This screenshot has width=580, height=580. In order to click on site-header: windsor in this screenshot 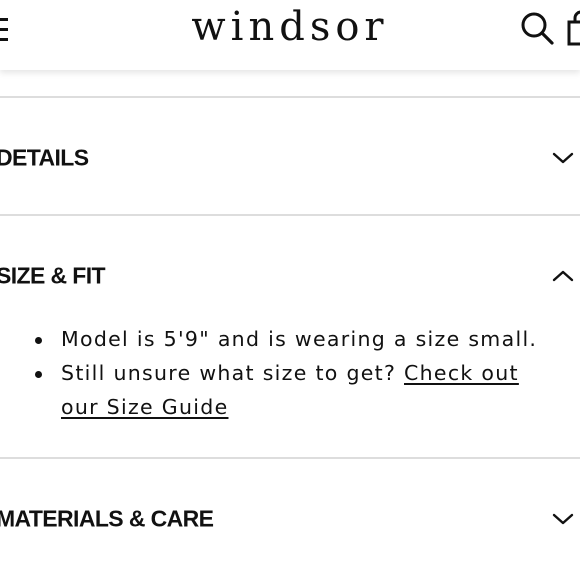, I will do `click(290, 35)`.